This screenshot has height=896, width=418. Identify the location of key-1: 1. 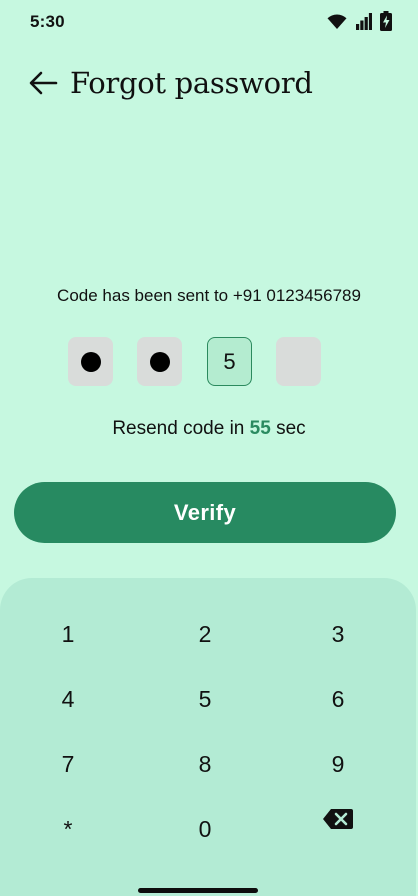
(68, 634).